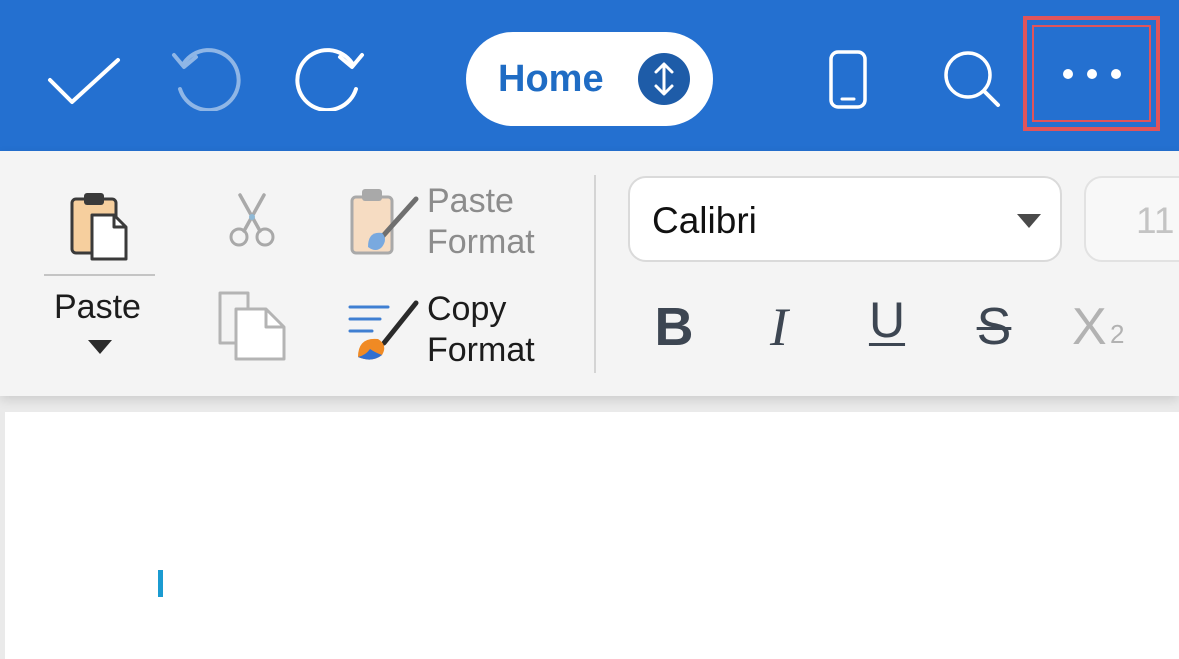  What do you see at coordinates (887, 324) in the screenshot?
I see `underline-button: U` at bounding box center [887, 324].